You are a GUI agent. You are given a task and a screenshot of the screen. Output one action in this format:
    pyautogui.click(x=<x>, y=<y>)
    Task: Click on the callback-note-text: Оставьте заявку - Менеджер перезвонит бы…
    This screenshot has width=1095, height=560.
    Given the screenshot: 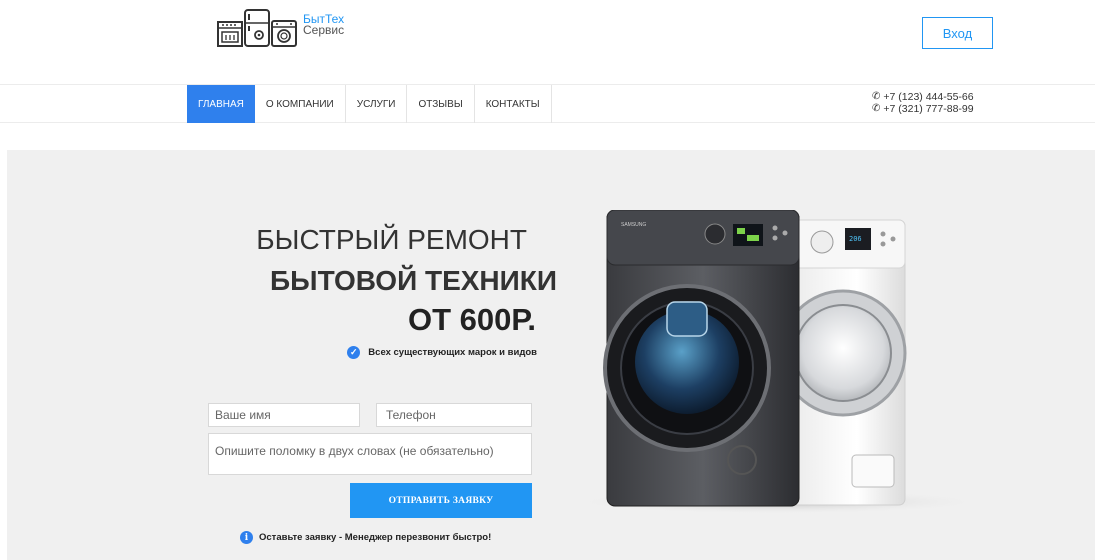 What is the action you would take?
    pyautogui.click(x=375, y=537)
    